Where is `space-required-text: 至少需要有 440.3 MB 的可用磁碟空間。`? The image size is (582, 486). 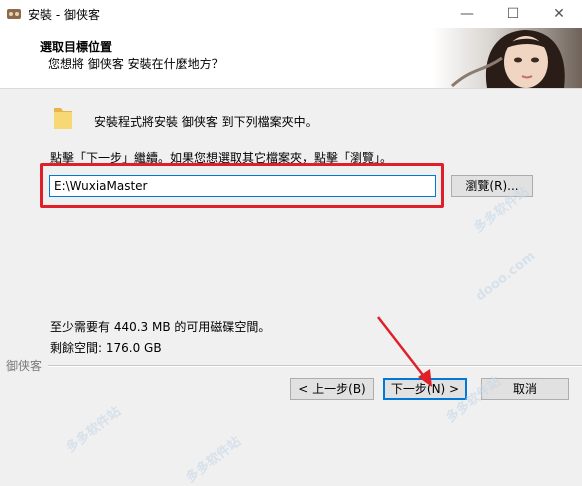
space-required-text: 至少需要有 440.3 MB 的可用磁碟空間。 is located at coordinates (160, 327).